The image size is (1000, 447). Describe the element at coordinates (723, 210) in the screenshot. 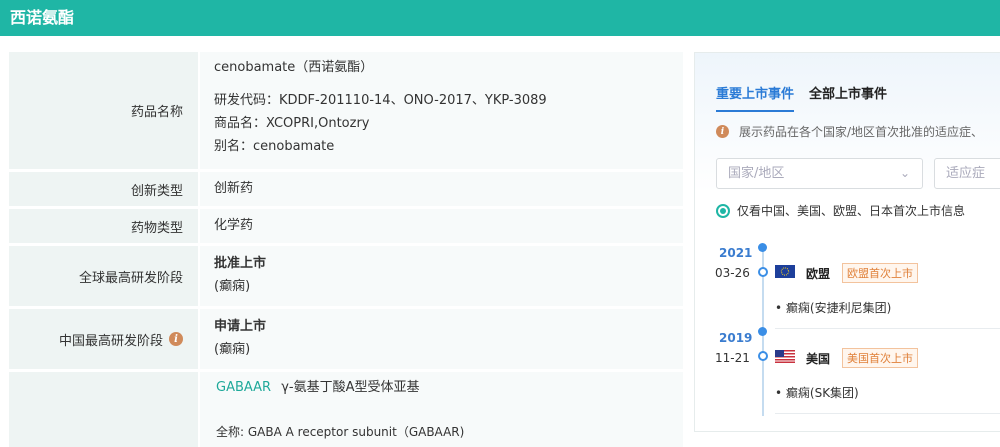

I see `radio-selected-icon` at that location.